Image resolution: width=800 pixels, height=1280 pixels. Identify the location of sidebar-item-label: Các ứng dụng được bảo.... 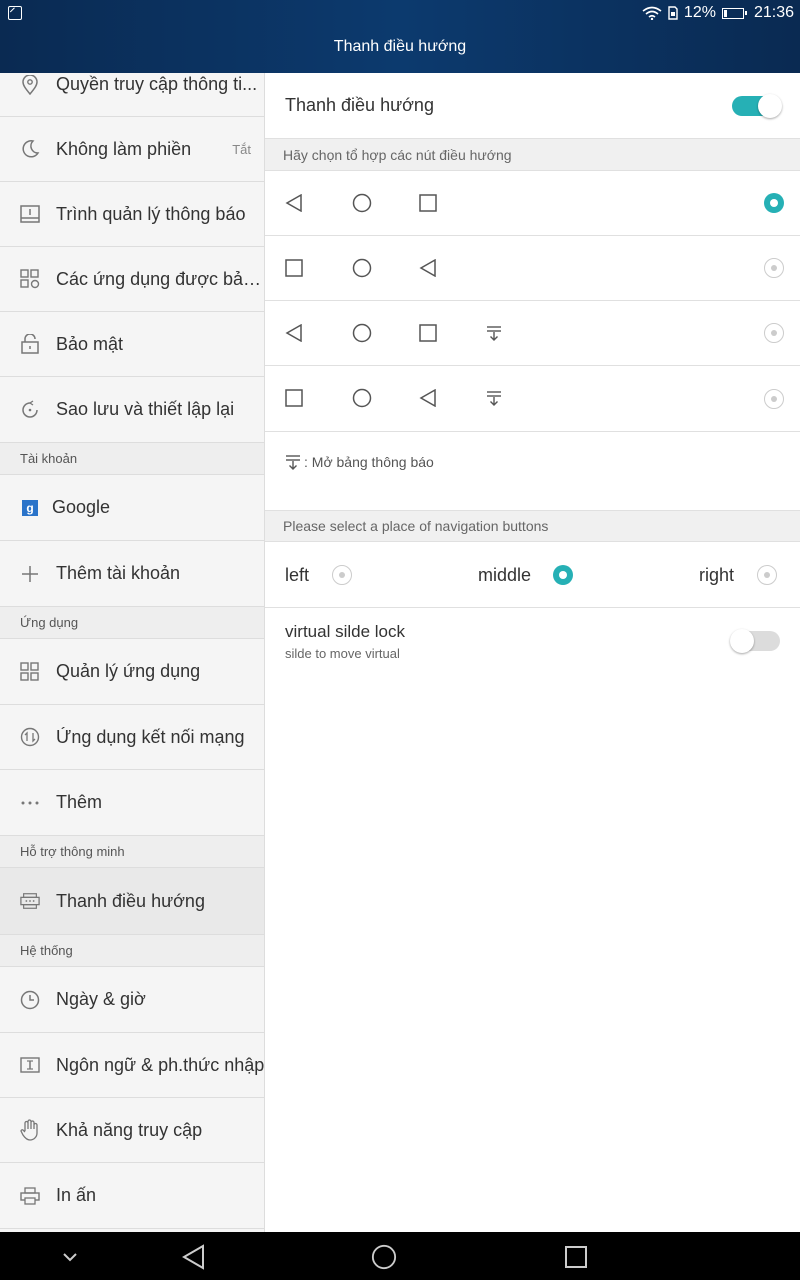
(160, 278).